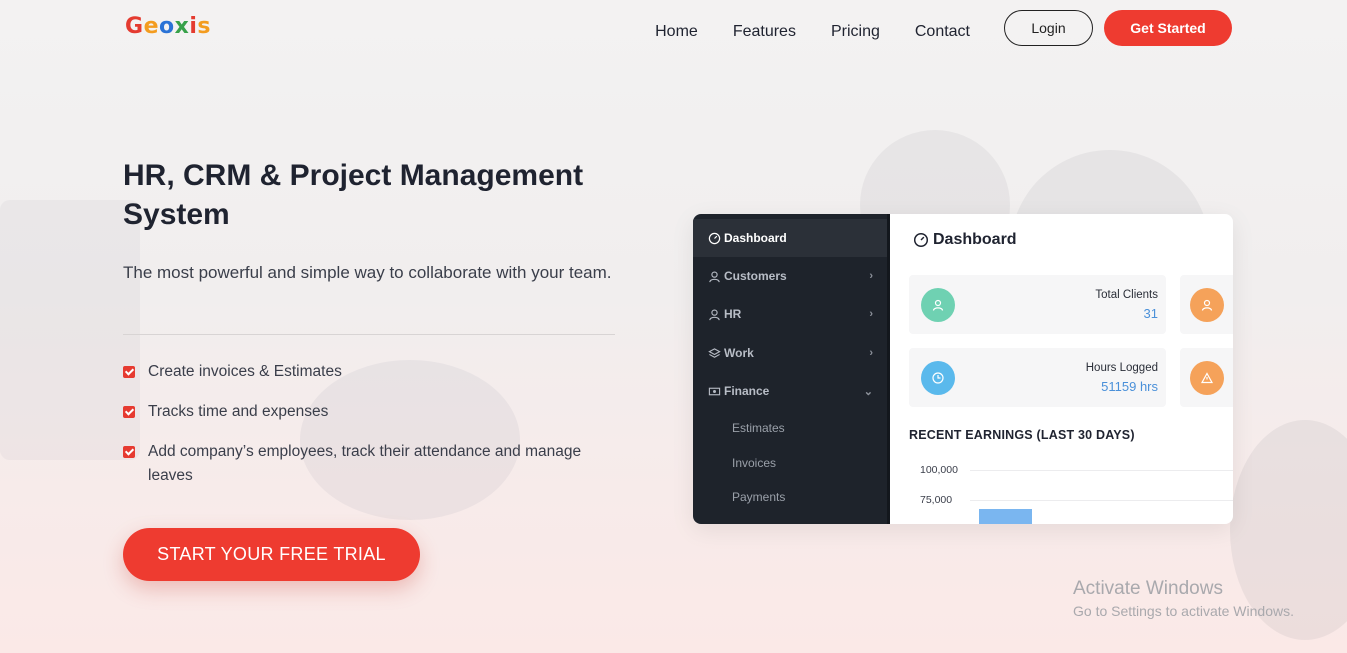 Image resolution: width=1347 pixels, height=653 pixels. I want to click on stat-label: Total Clients, so click(1126, 295).